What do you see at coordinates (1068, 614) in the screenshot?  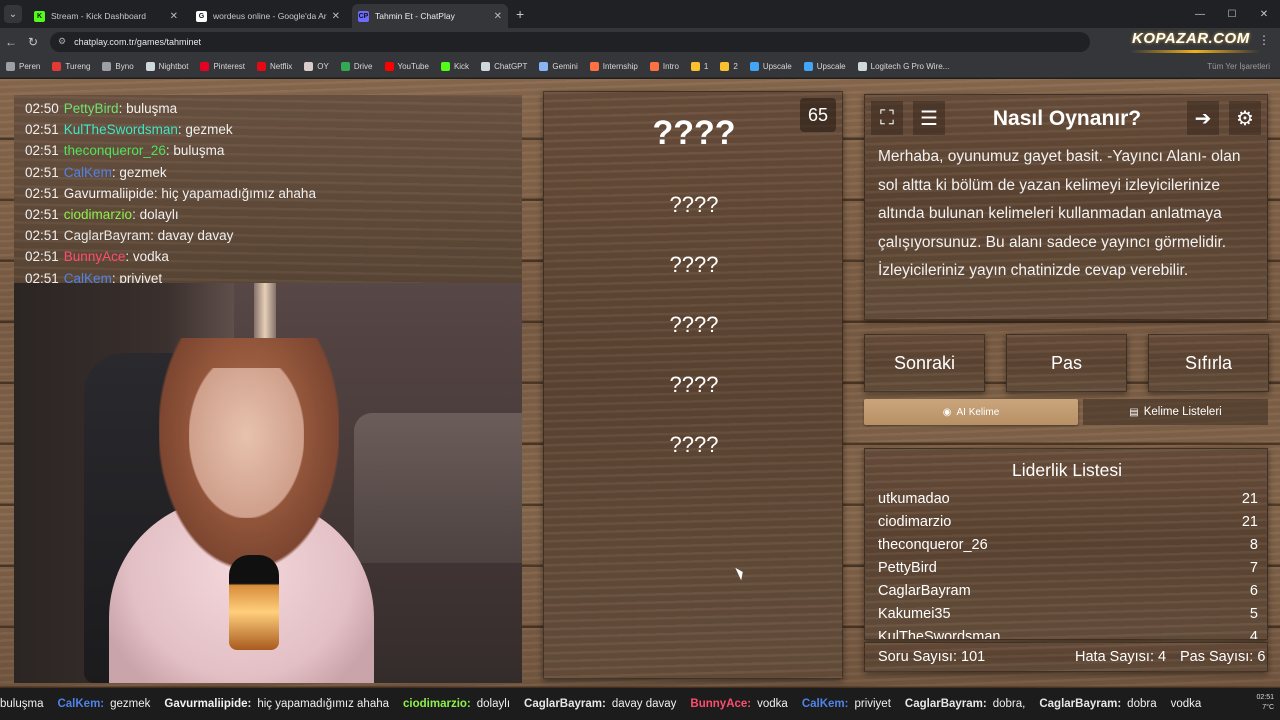 I see `leaderboard-row: Kakumei35 5` at bounding box center [1068, 614].